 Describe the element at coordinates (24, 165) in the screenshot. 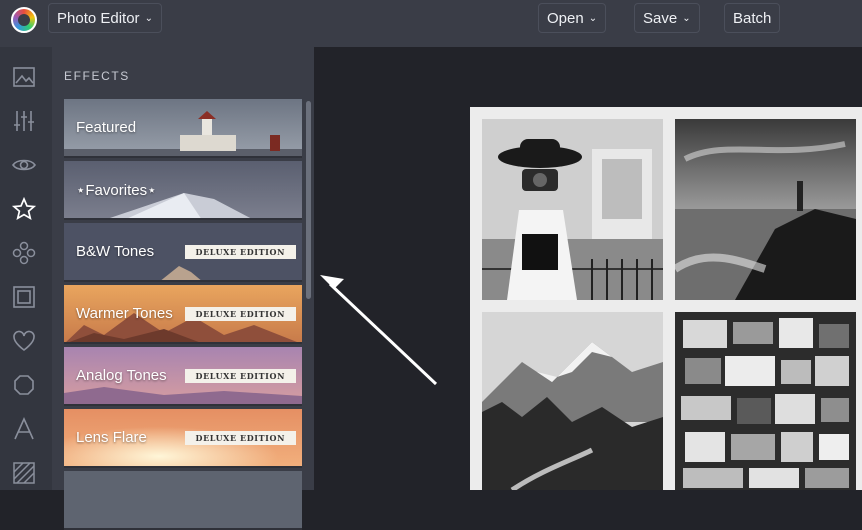

I see `eye-icon` at that location.